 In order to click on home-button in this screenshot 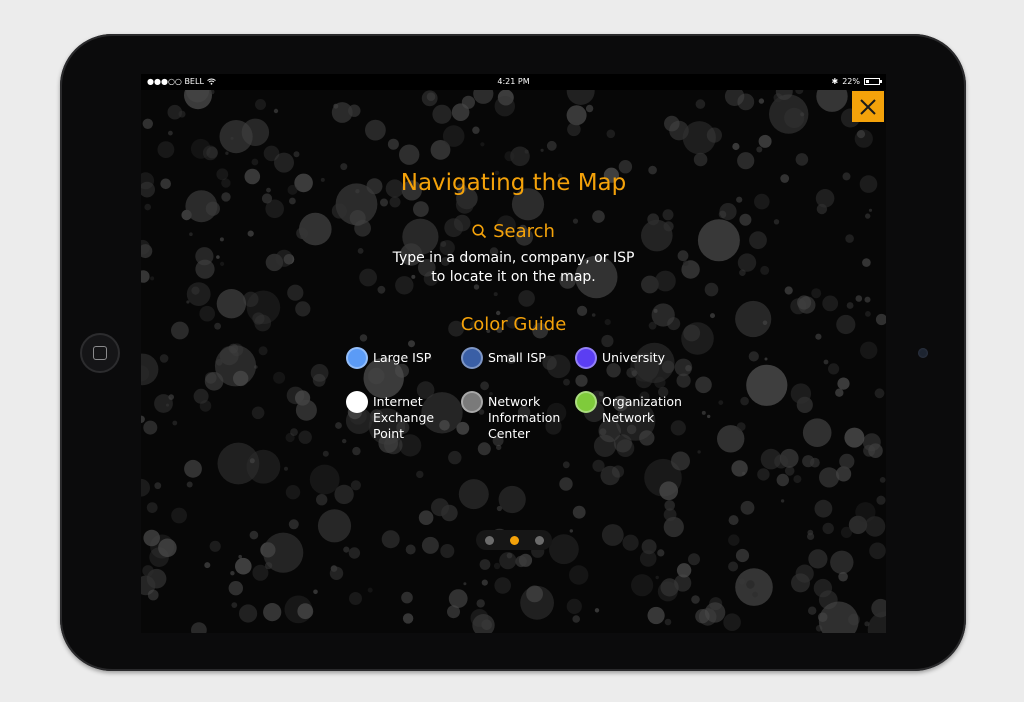, I will do `click(100, 353)`.